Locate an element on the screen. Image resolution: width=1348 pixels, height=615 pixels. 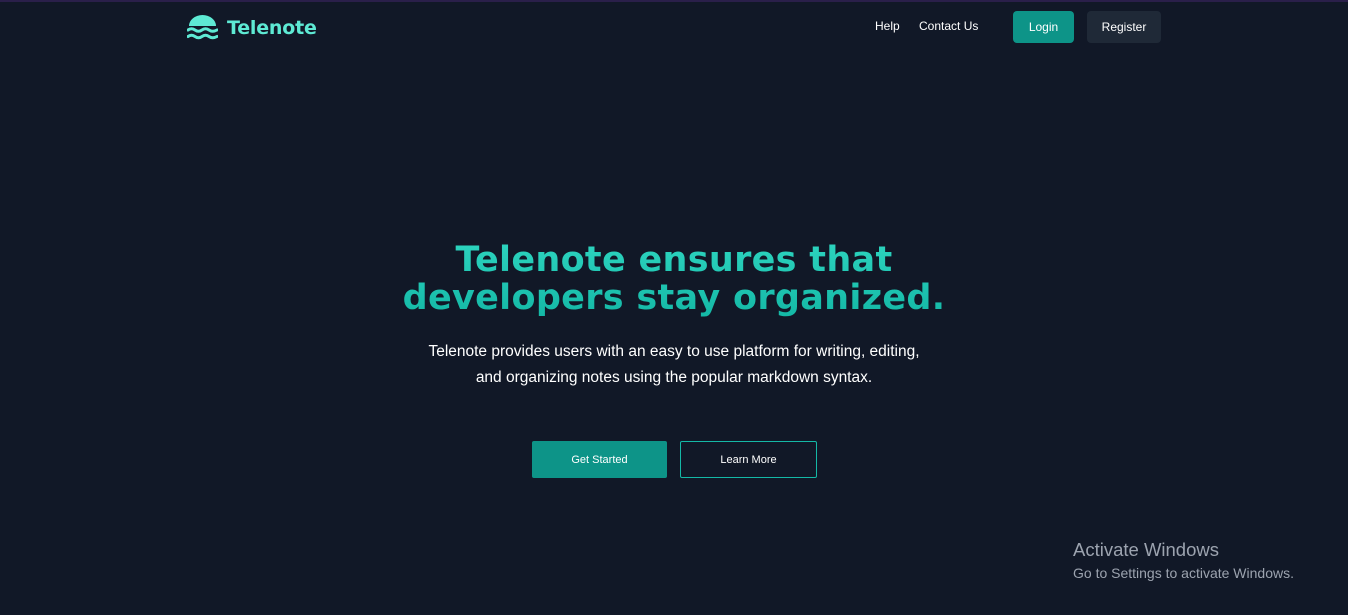
hero-title-line-1: Telenote ensures that is located at coordinates (674, 260).